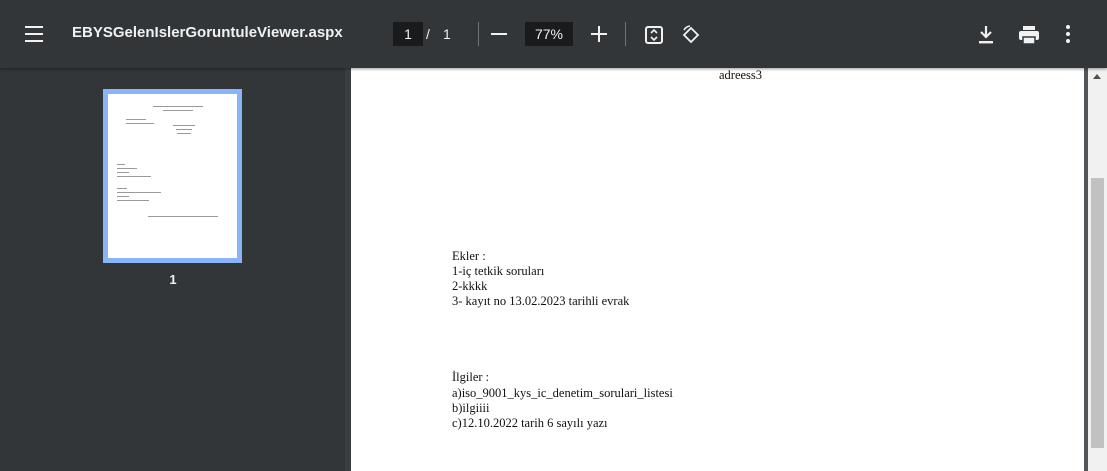  Describe the element at coordinates (498, 271) in the screenshot. I see `ekler-item: 1-iç tetkik soruları` at that location.